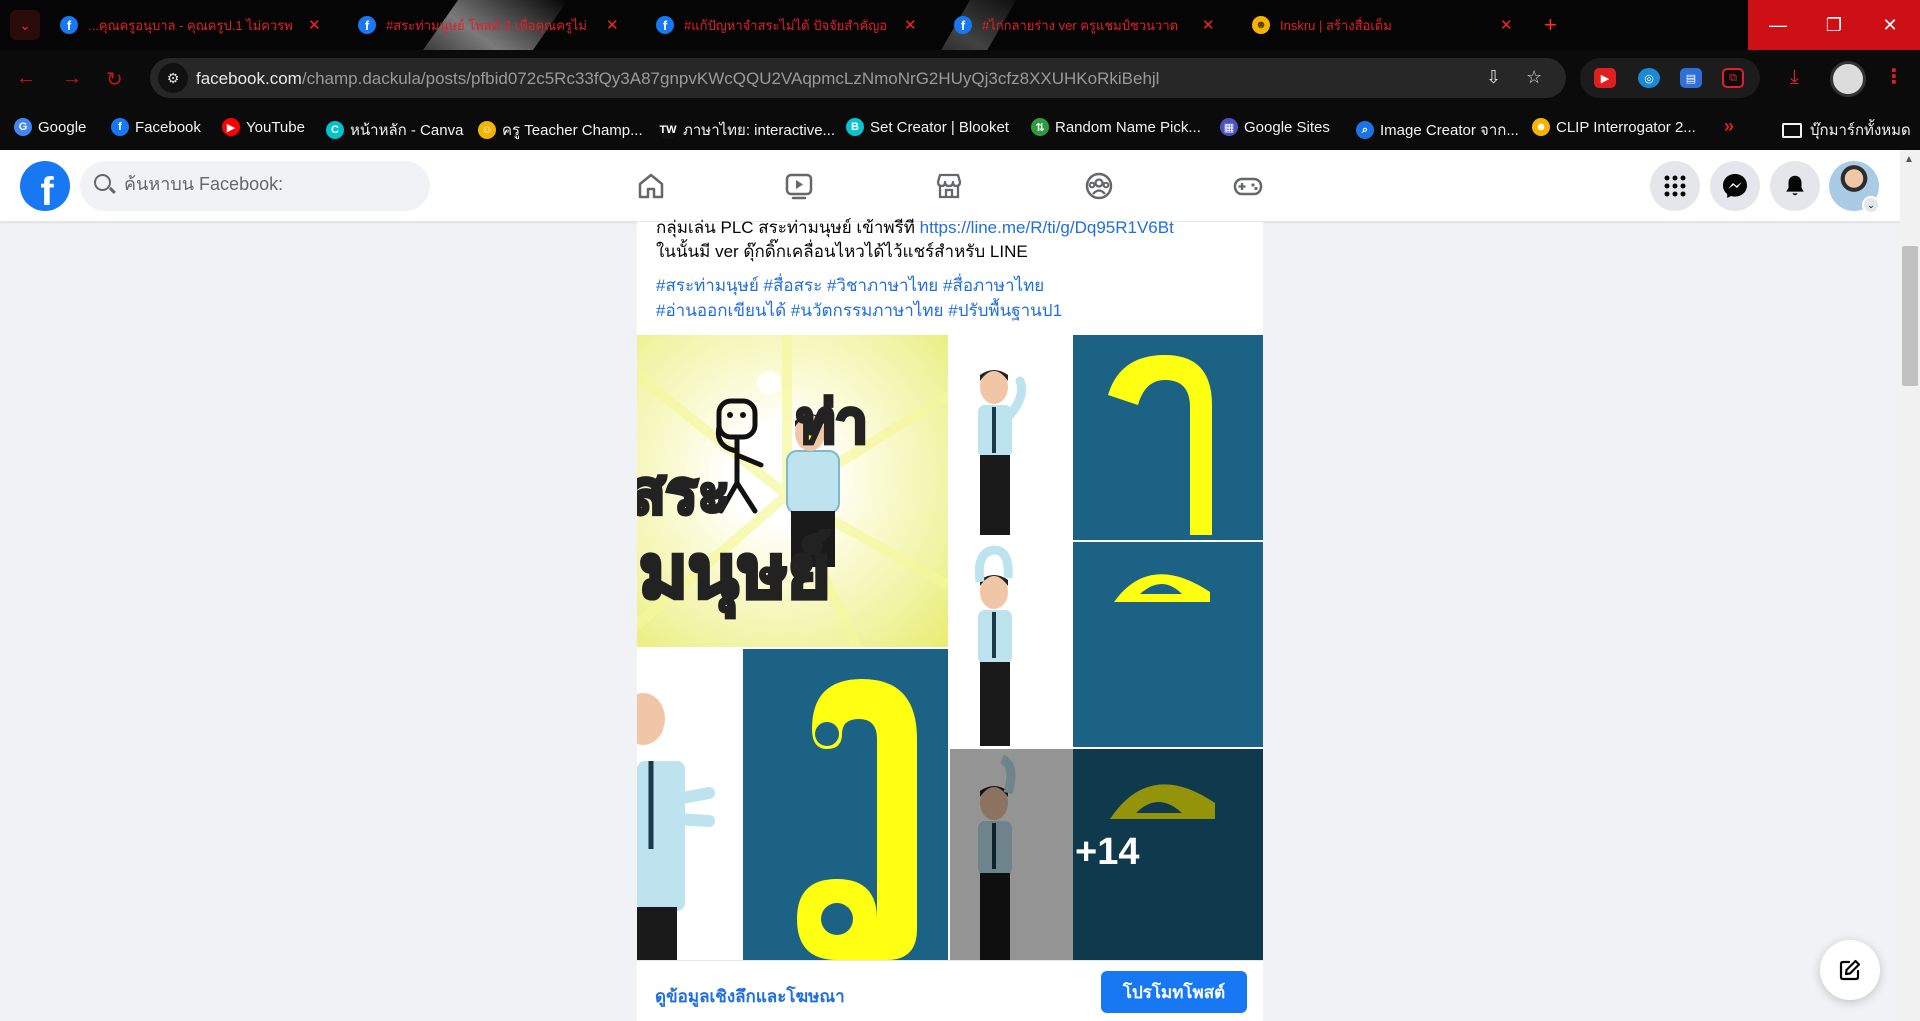  Describe the element at coordinates (1534, 77) in the screenshot. I see `bookmark-star-icon: ☆` at that location.